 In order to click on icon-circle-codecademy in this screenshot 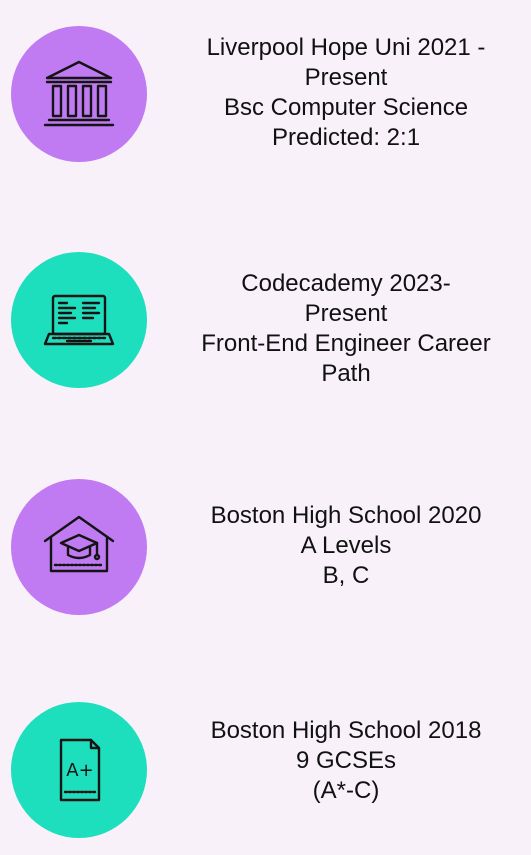, I will do `click(79, 320)`.